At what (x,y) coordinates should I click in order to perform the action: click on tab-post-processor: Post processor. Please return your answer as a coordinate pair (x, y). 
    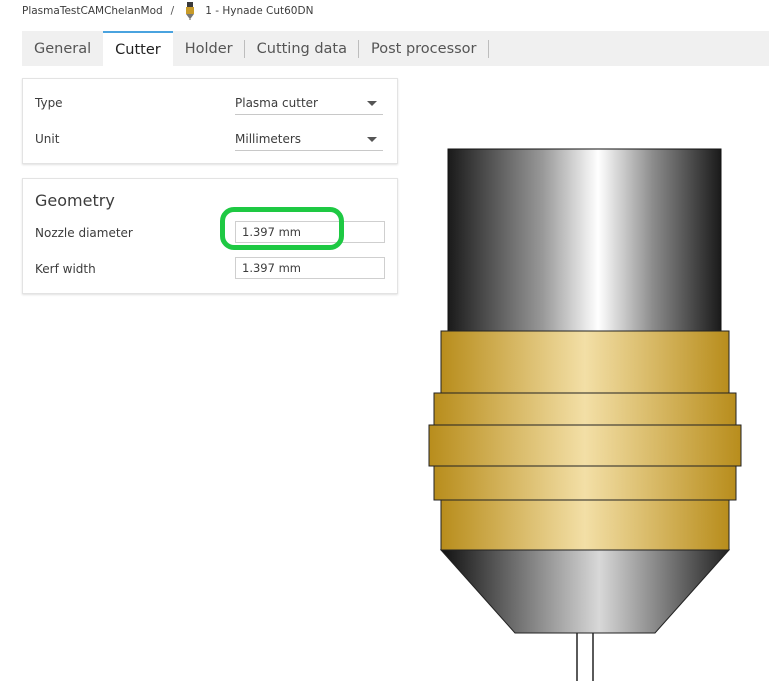
    Looking at the image, I should click on (424, 48).